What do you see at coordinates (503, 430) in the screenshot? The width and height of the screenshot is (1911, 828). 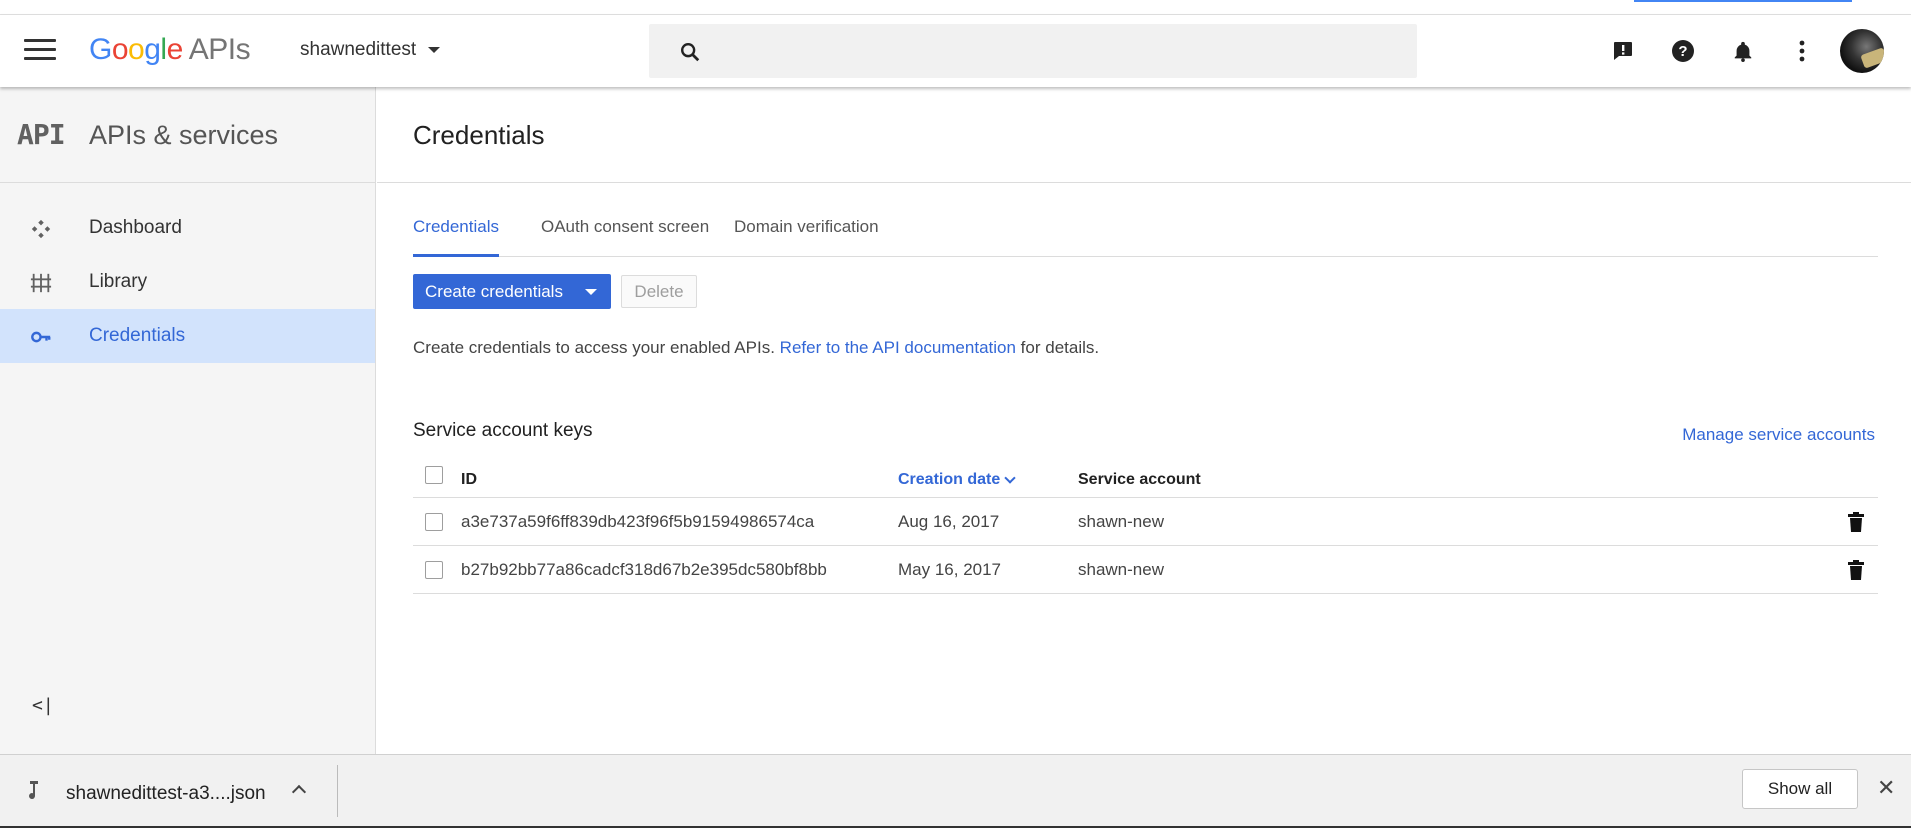 I see `section-title: Service account keys` at bounding box center [503, 430].